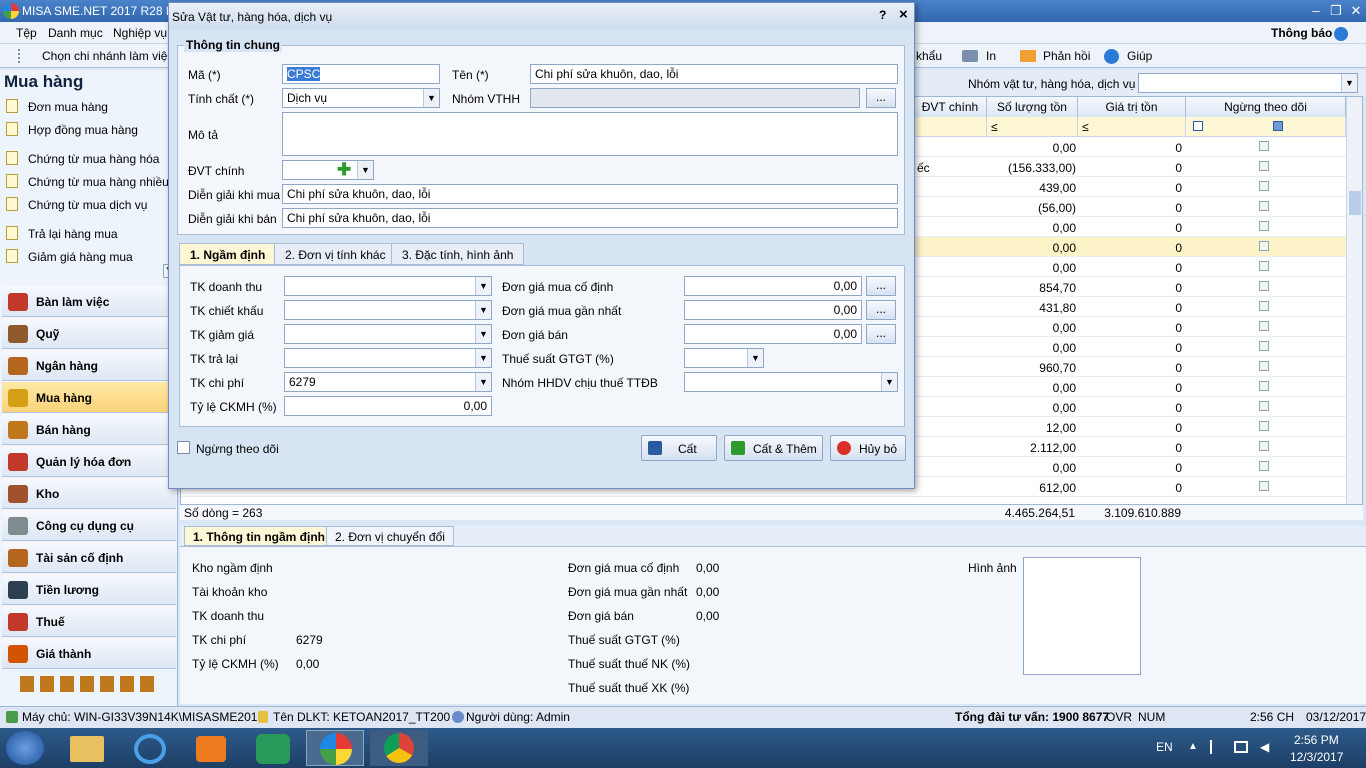 The height and width of the screenshot is (768, 1366). What do you see at coordinates (361, 74) in the screenshot?
I see `code-input: CPSC` at bounding box center [361, 74].